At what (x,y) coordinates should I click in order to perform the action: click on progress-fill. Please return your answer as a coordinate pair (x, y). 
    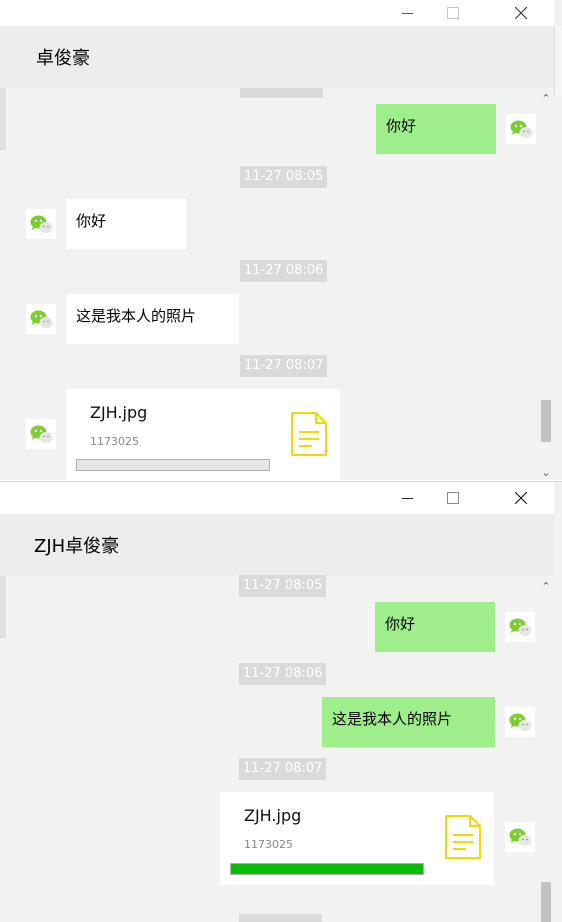
    Looking at the image, I should click on (327, 869).